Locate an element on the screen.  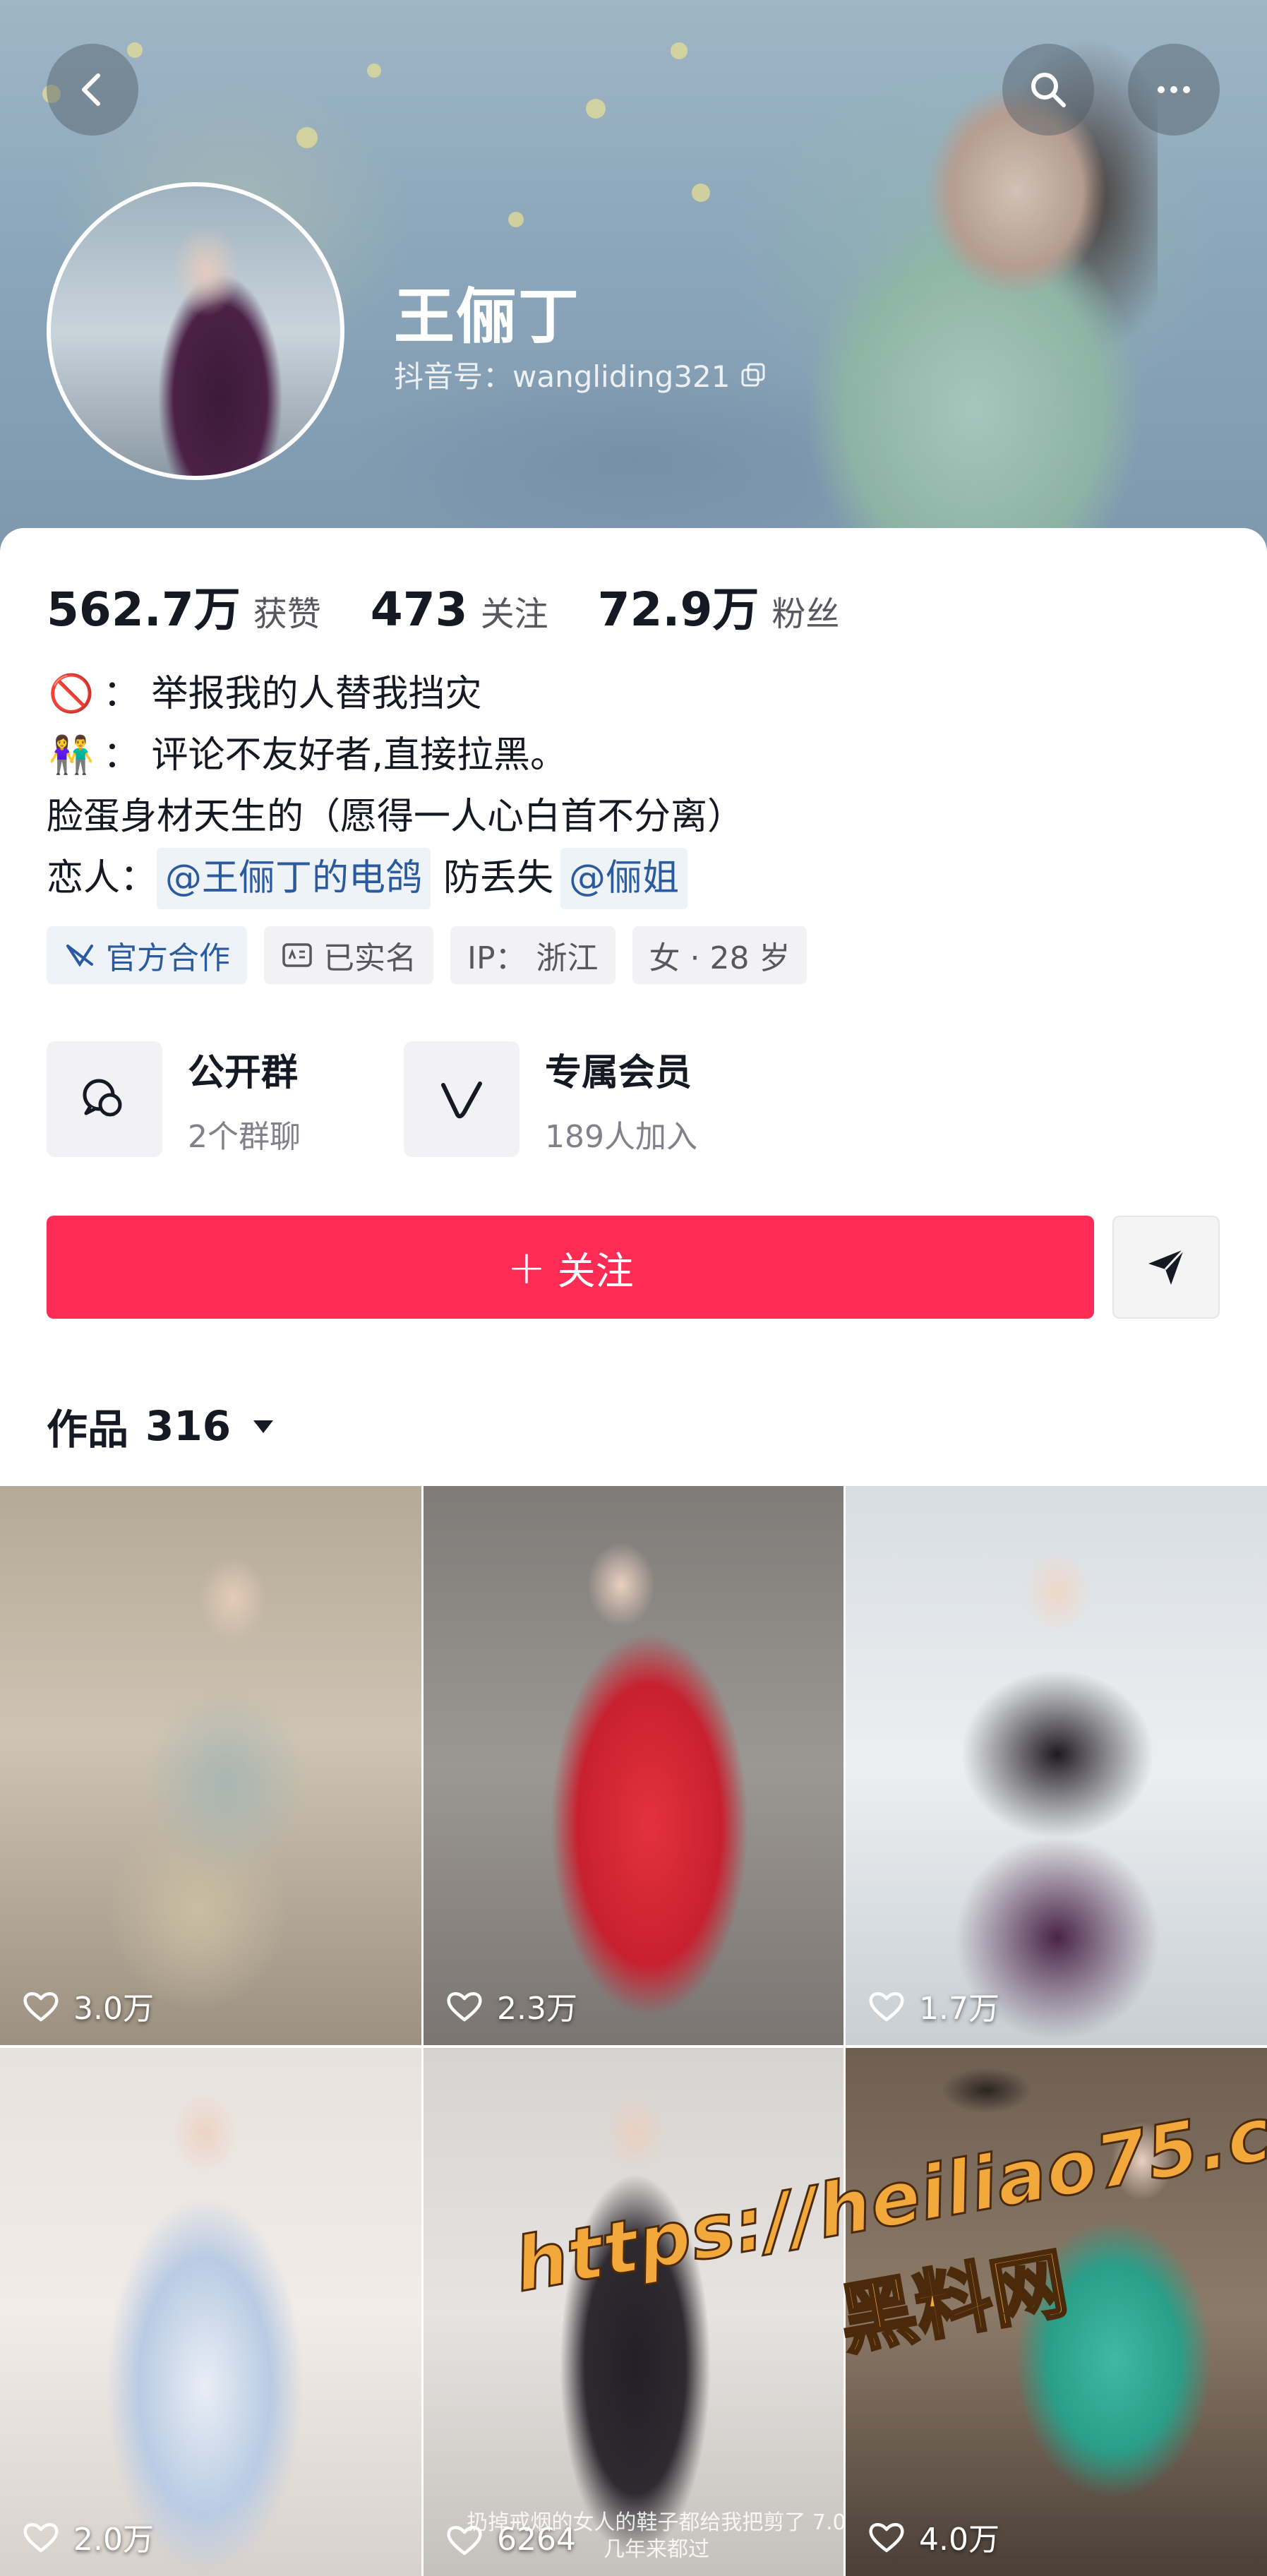
stat-value: 562.7万 is located at coordinates (144, 609).